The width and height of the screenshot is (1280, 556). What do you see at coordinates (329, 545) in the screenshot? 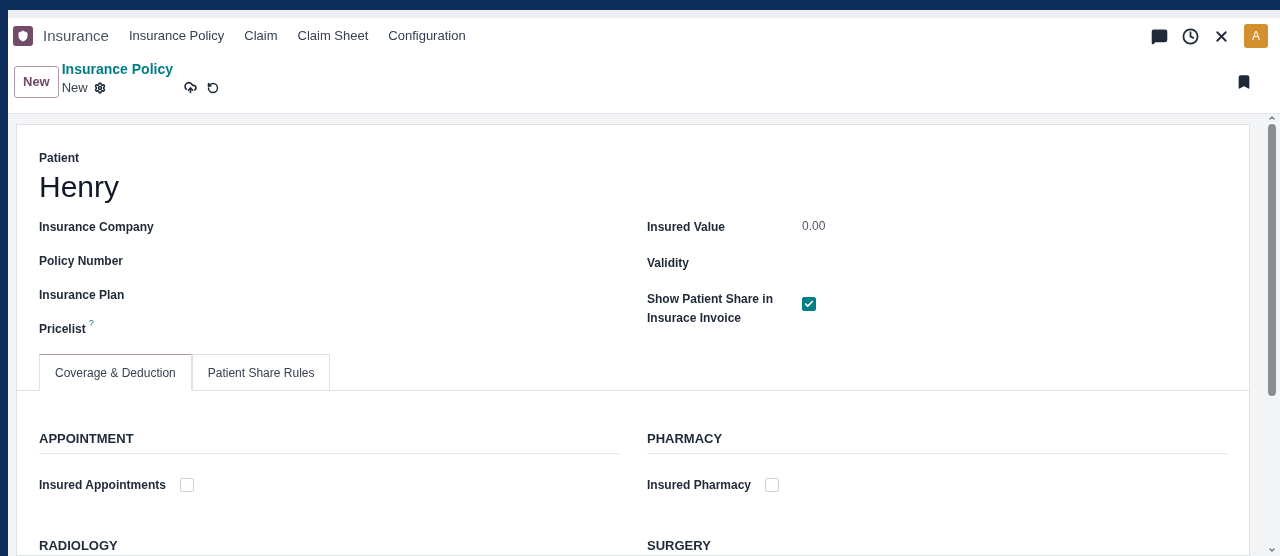
I see `section-heading: RADIOLOGY` at bounding box center [329, 545].